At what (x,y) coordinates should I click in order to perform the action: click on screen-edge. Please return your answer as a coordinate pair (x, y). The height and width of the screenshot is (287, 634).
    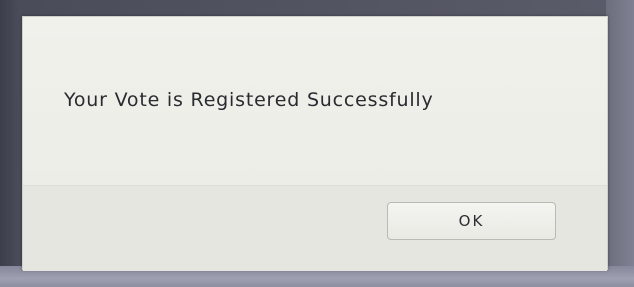
    Looking at the image, I should click on (620, 143).